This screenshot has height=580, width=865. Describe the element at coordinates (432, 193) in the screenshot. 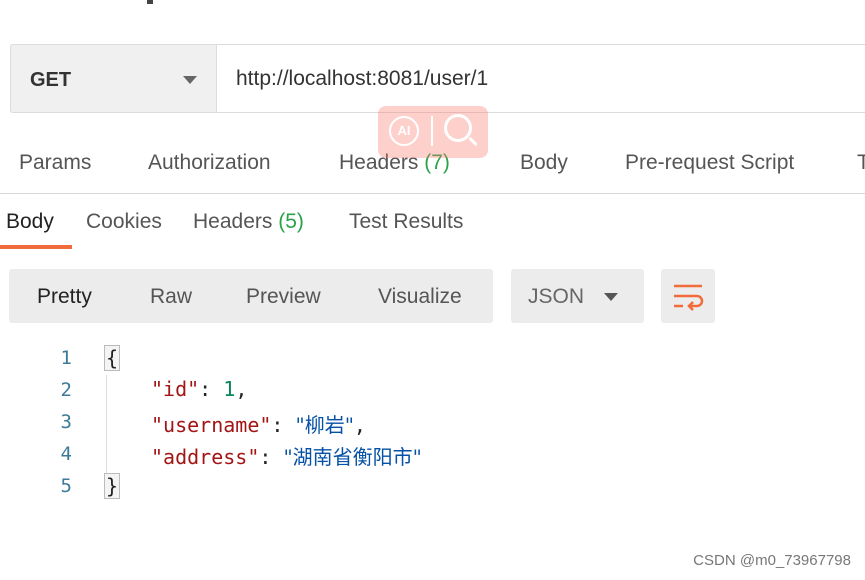

I see `divider` at that location.